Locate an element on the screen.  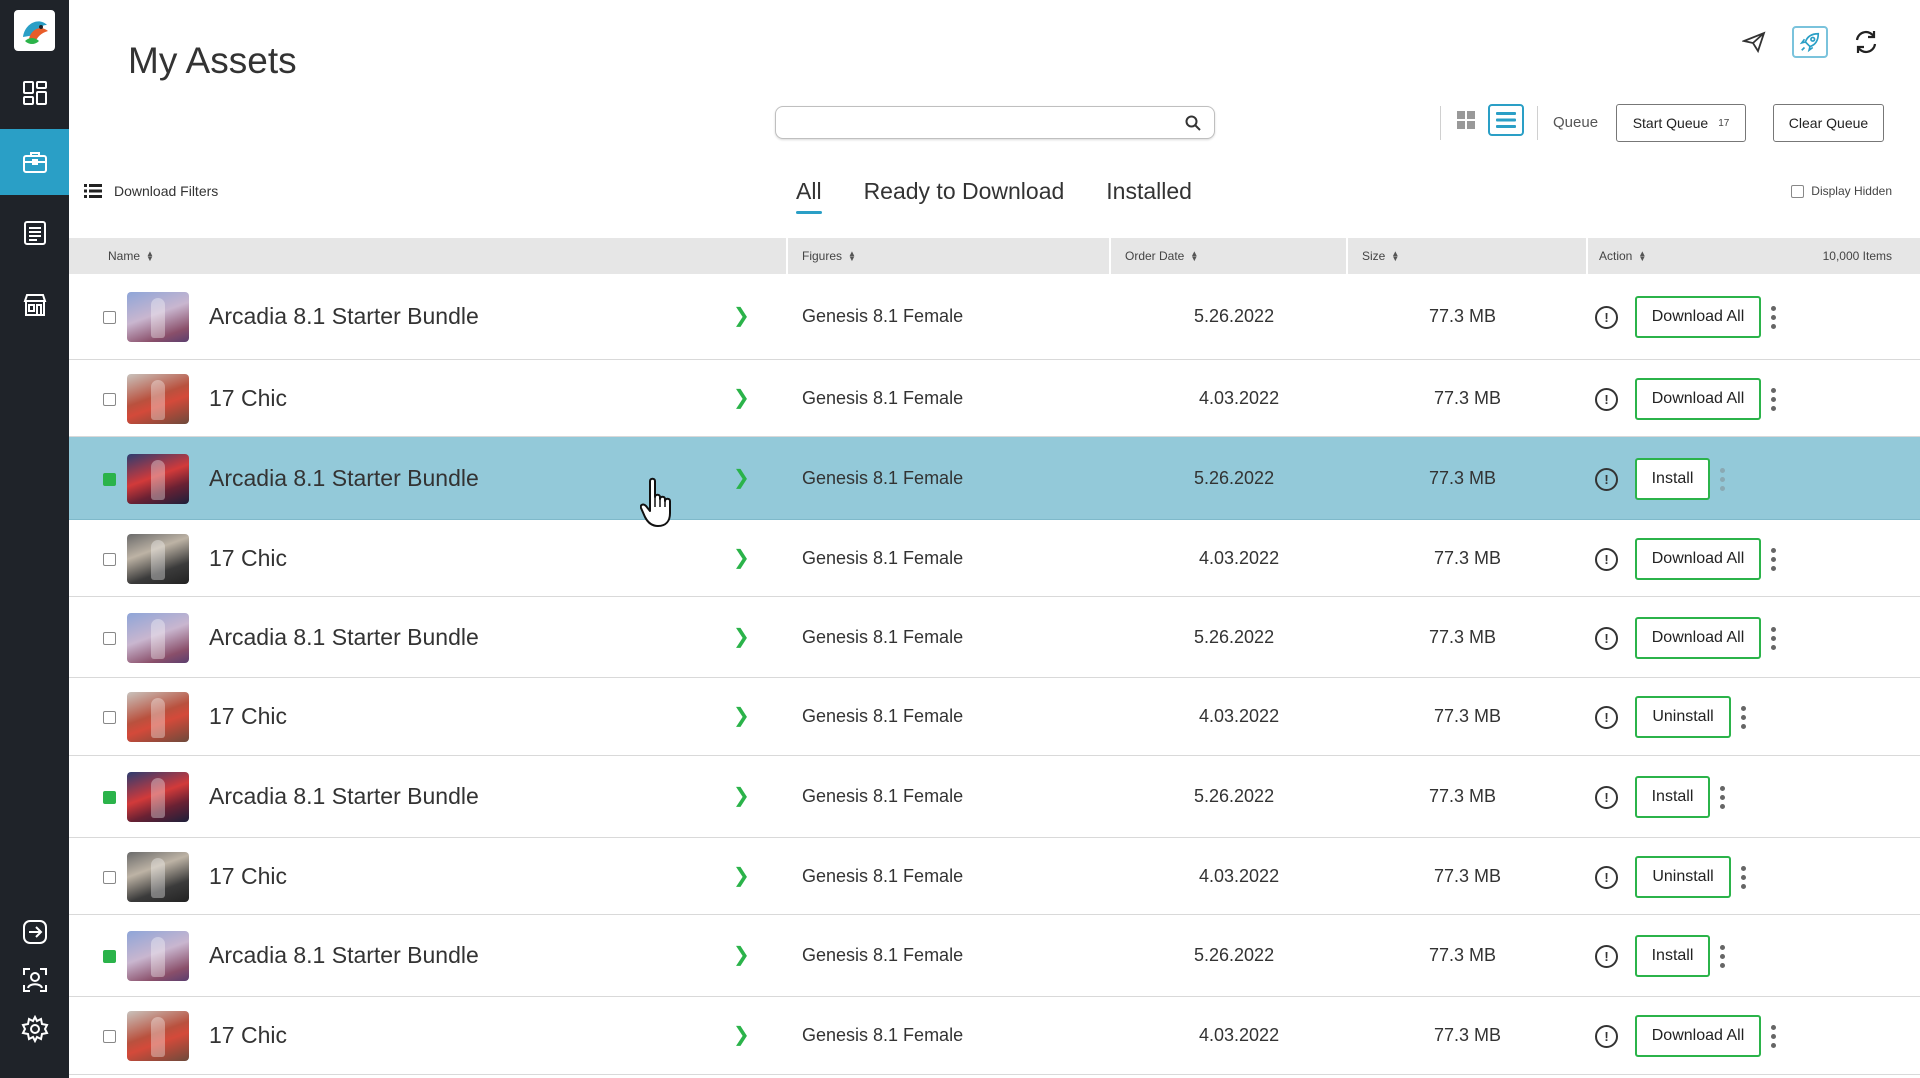
sidebar-item-dashboard is located at coordinates (34, 93).